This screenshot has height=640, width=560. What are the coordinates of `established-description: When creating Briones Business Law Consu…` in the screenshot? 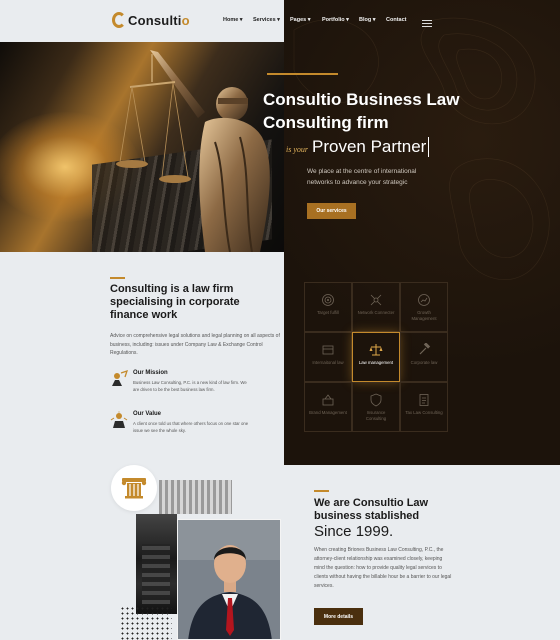 It's located at (383, 568).